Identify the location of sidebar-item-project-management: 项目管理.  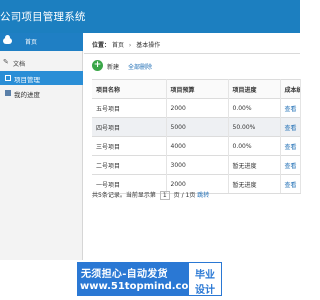
(41, 78).